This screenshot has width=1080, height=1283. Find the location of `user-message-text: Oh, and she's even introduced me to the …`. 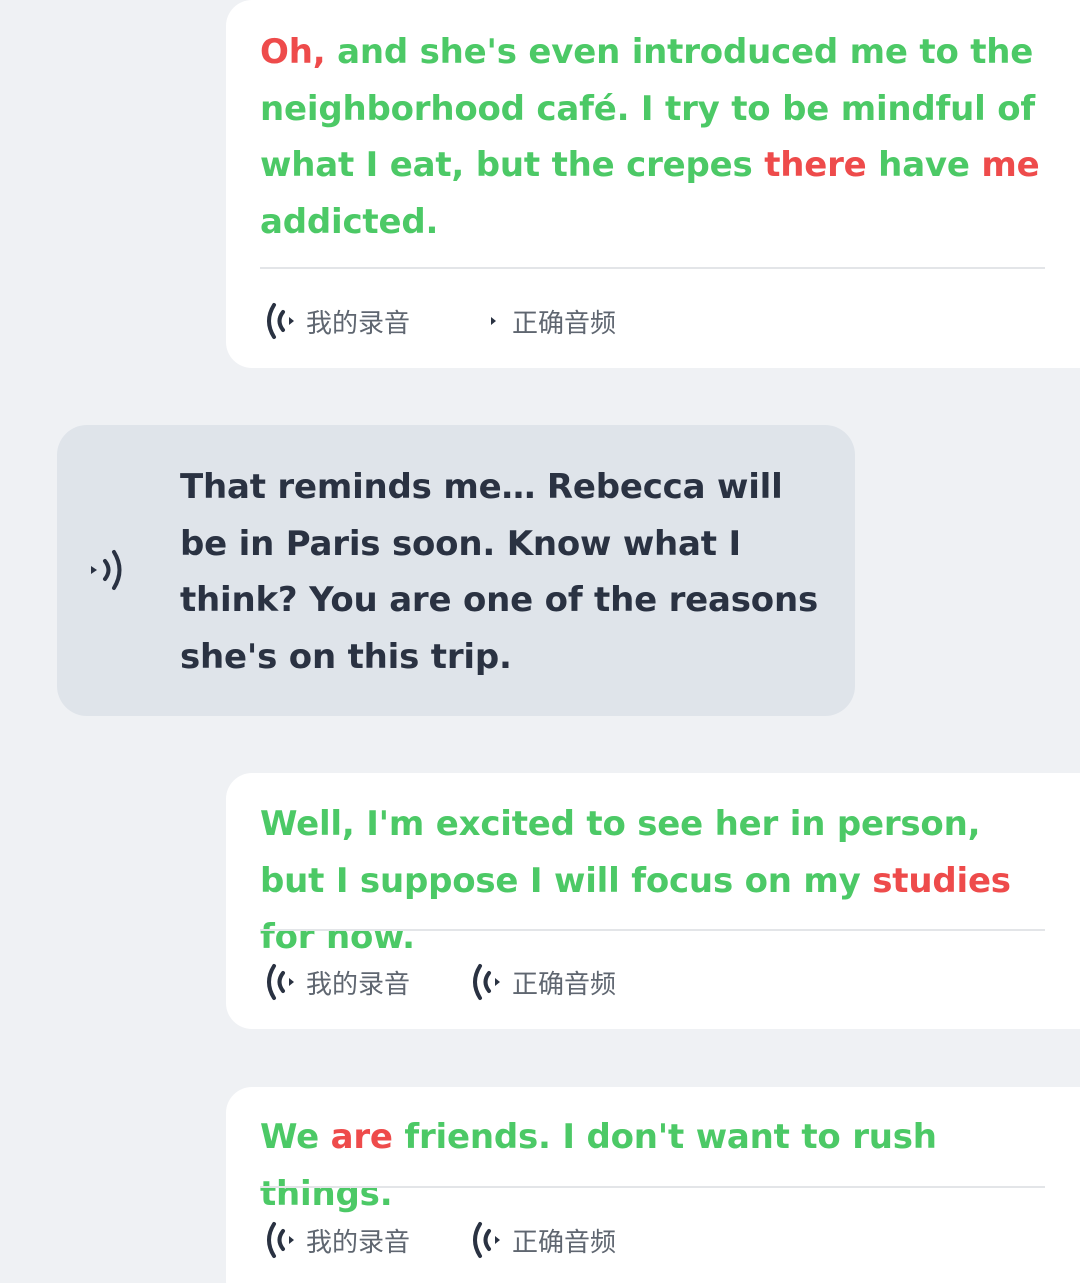

user-message-text: Oh, and she's even introduced me to the … is located at coordinates (655, 125).